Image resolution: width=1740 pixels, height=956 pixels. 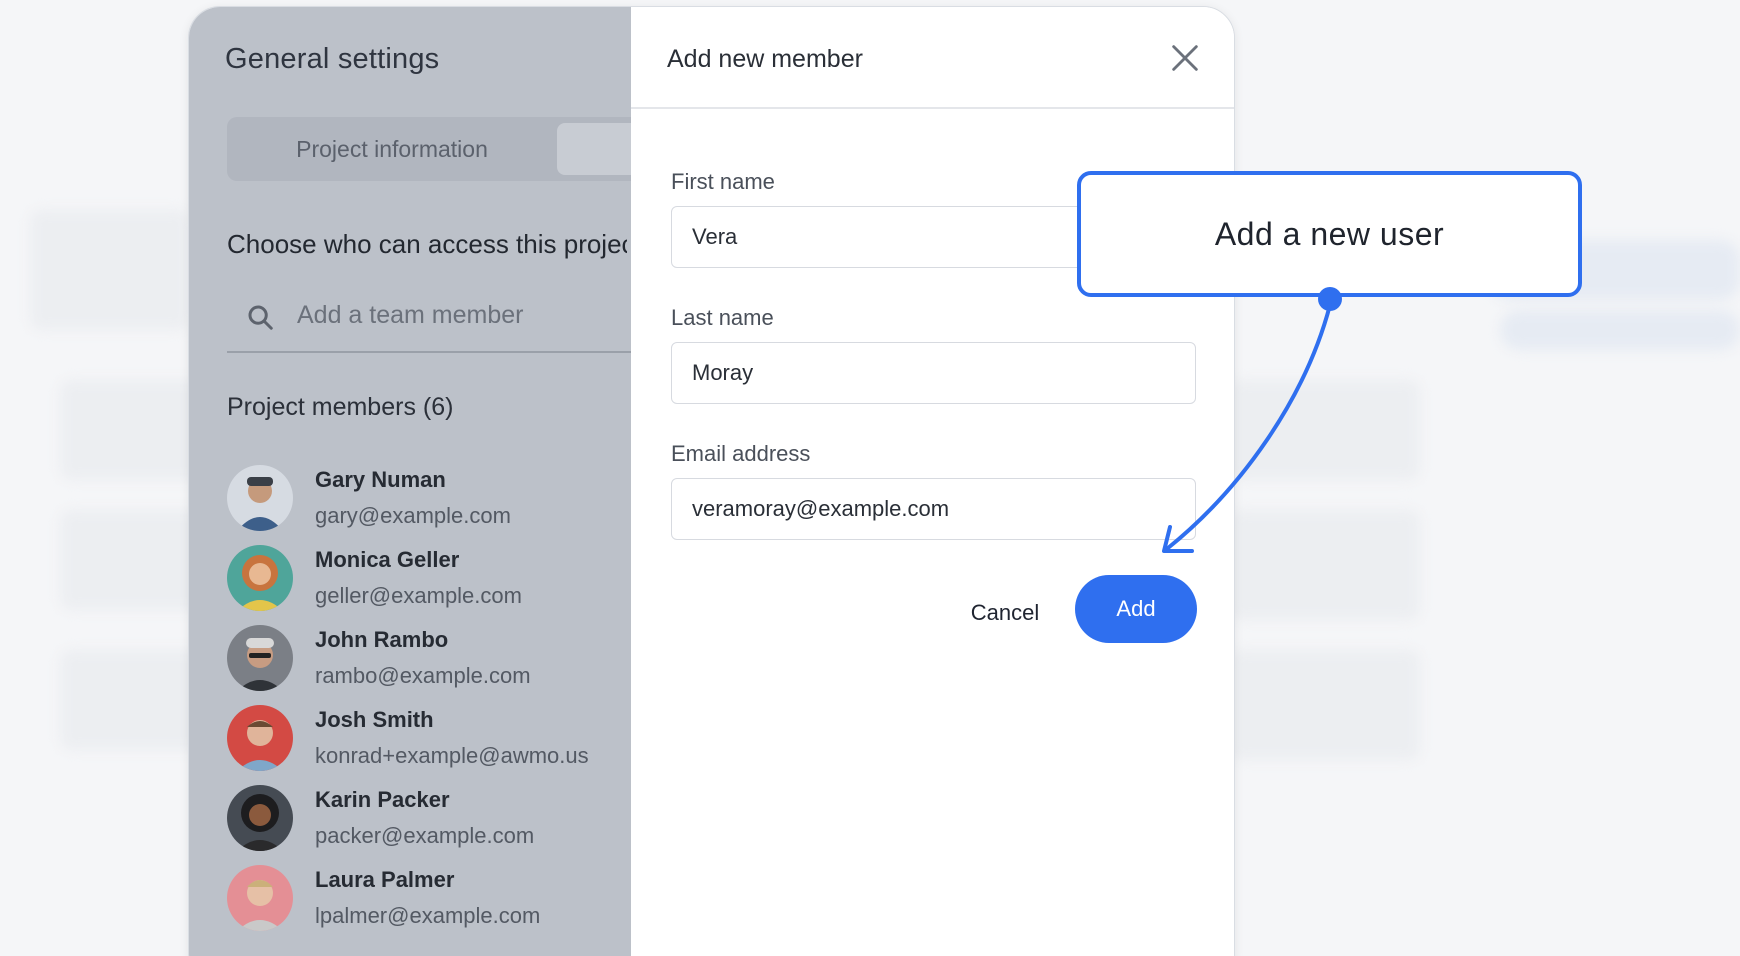 I want to click on last-name-label: Last name, so click(x=722, y=317).